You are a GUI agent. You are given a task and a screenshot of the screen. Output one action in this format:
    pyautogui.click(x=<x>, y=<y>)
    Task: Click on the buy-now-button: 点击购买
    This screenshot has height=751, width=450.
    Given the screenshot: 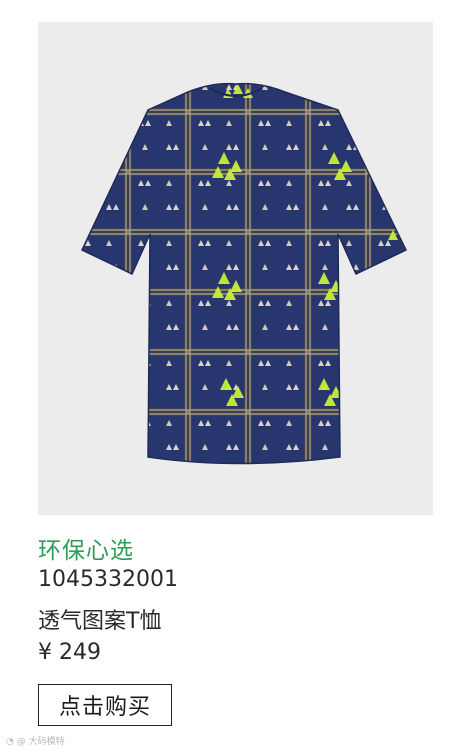 What is the action you would take?
    pyautogui.click(x=105, y=705)
    